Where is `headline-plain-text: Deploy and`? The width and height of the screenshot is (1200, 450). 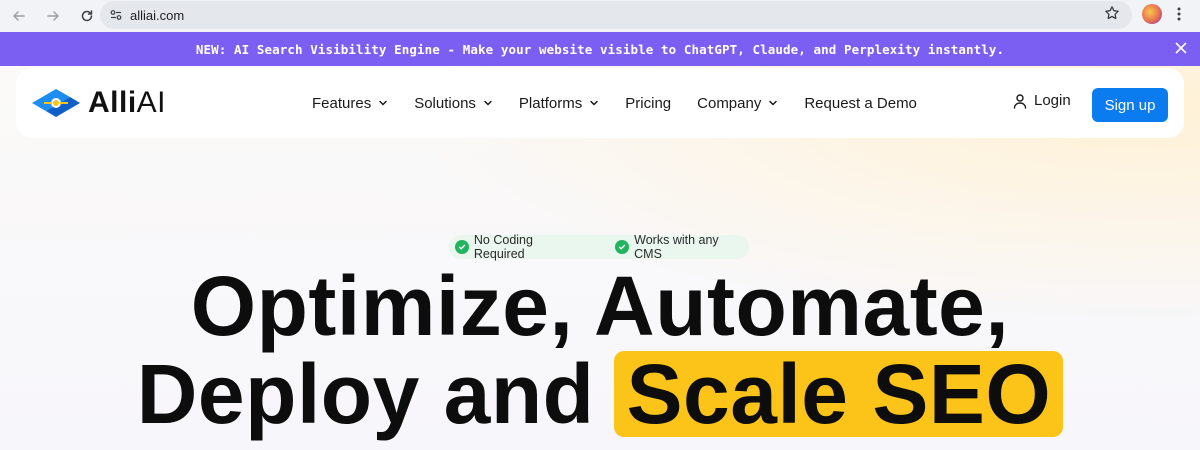
headline-plain-text: Deploy and is located at coordinates (365, 394).